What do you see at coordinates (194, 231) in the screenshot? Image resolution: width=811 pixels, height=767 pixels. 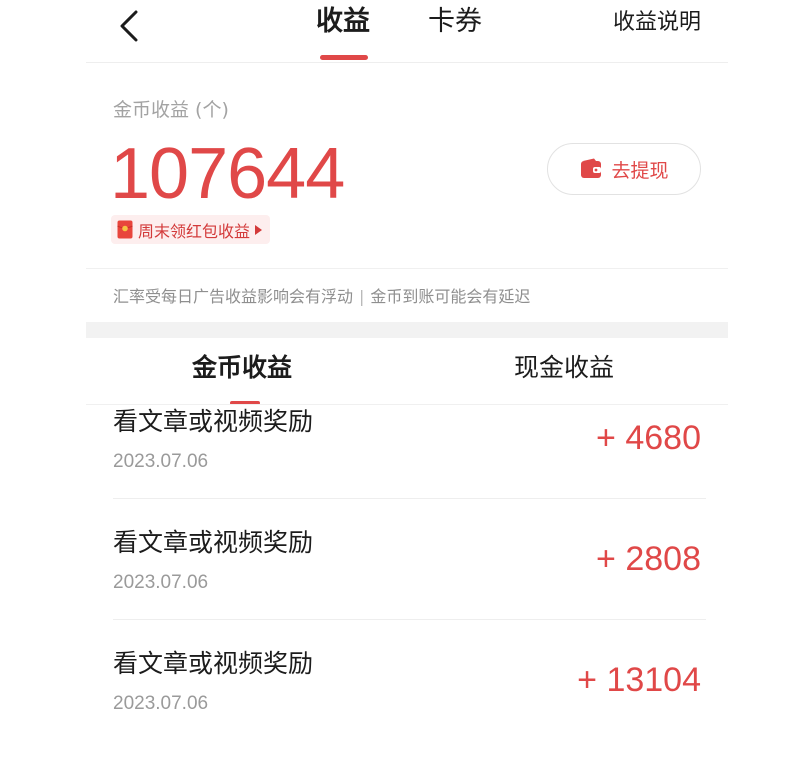 I see `weekend-red-packet-label: 周末领红包收益` at bounding box center [194, 231].